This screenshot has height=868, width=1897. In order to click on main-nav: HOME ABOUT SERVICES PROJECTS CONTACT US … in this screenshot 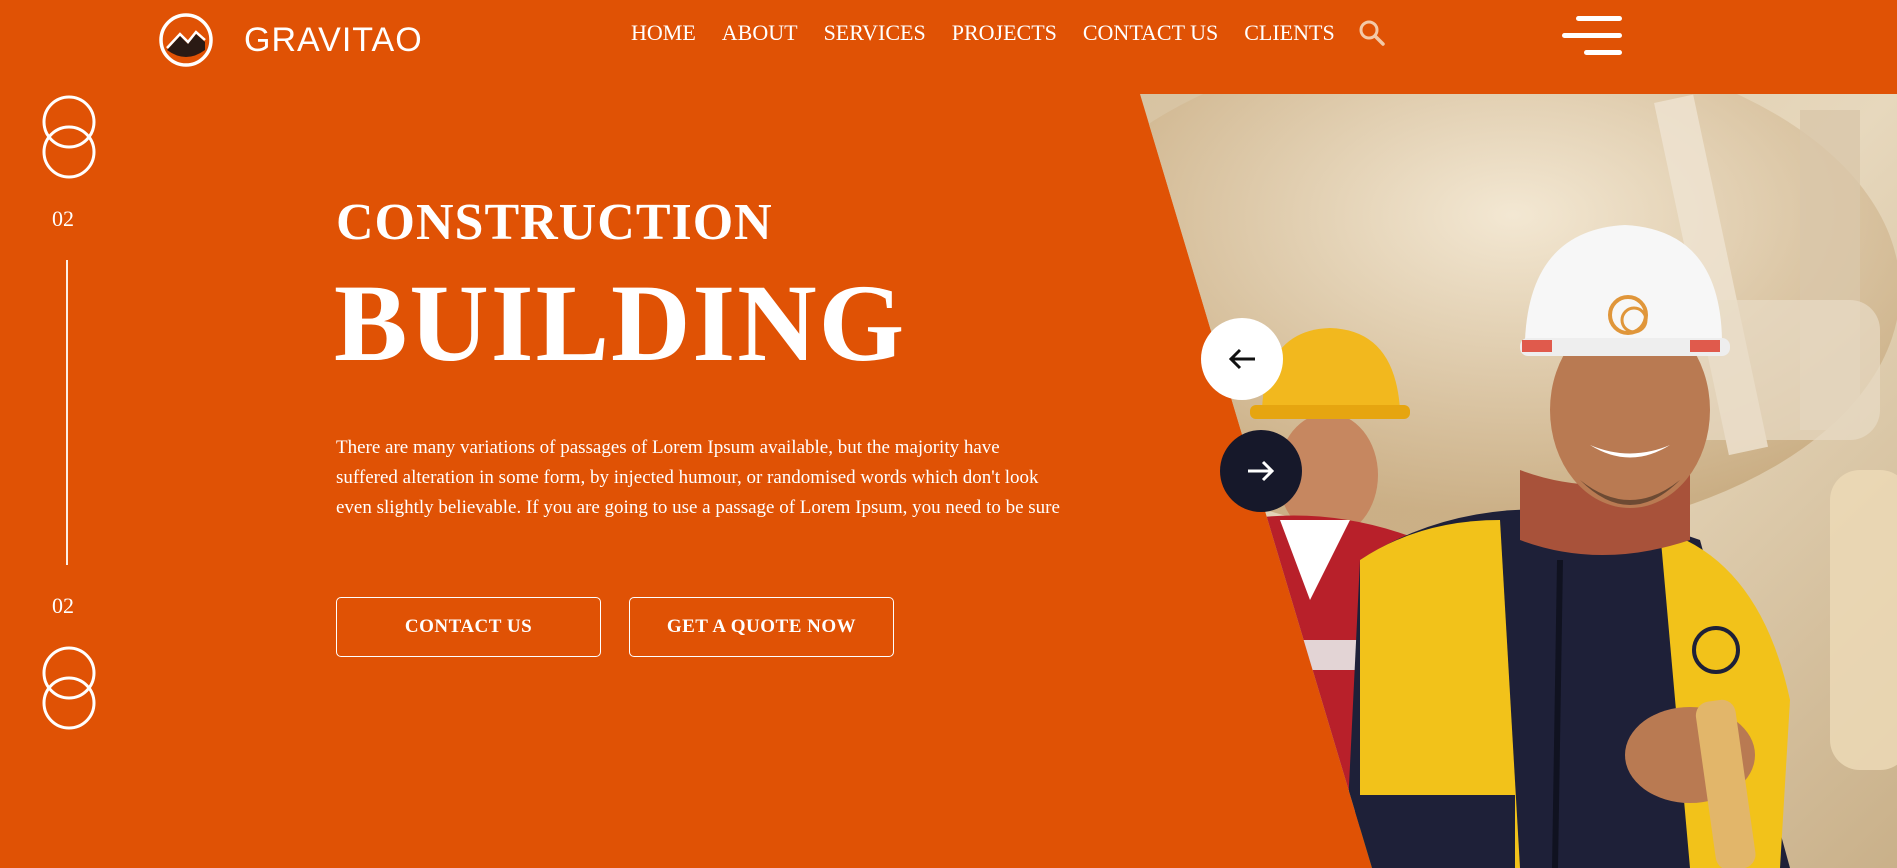, I will do `click(1009, 33)`.